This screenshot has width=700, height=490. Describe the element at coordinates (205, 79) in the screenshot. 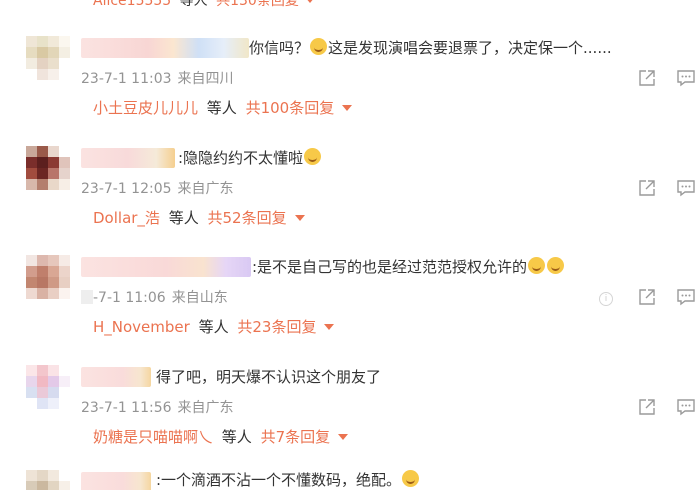

I see `comment-location: 来自四川` at that location.